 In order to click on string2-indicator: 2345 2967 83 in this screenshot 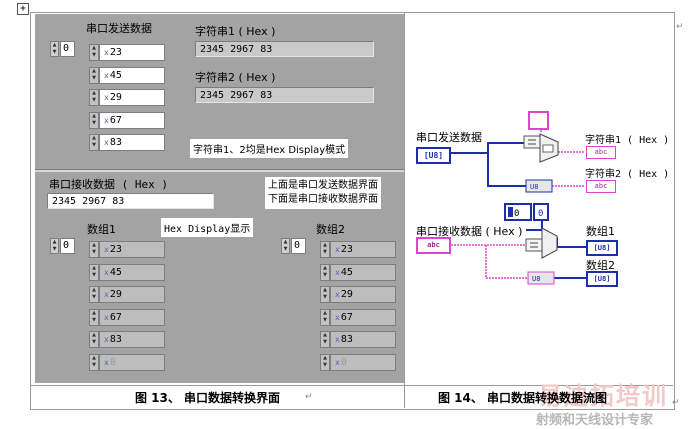, I will do `click(284, 95)`.